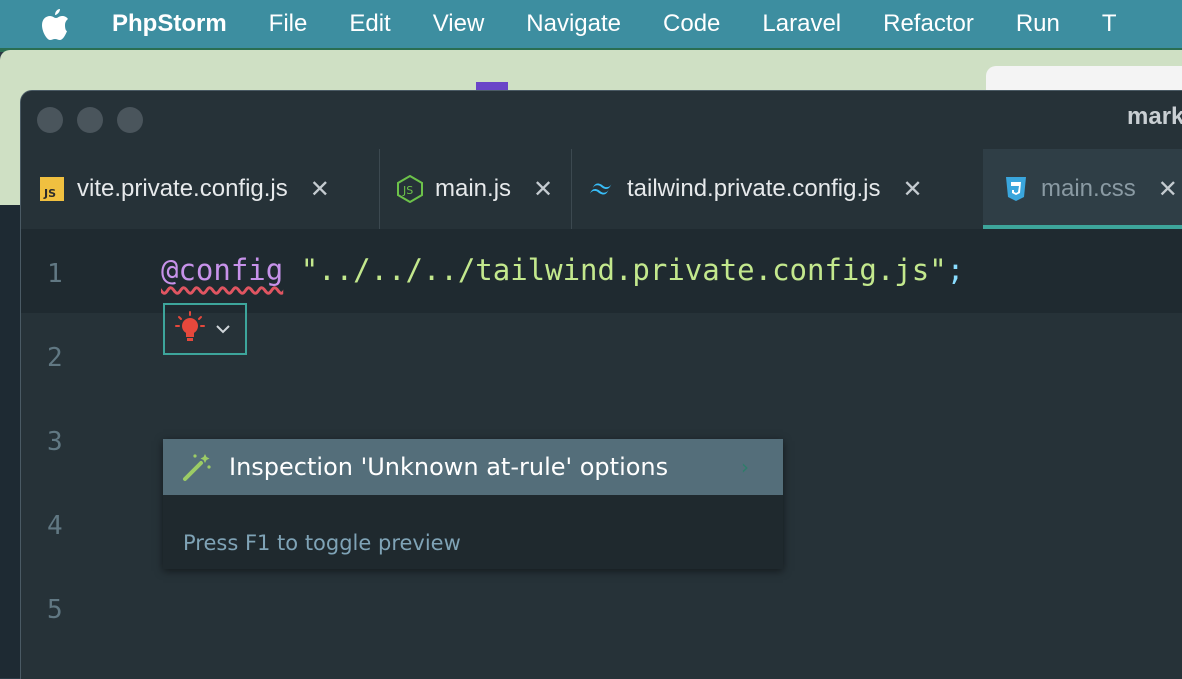  What do you see at coordinates (801, 24) in the screenshot?
I see `menu-laravel: Laravel` at bounding box center [801, 24].